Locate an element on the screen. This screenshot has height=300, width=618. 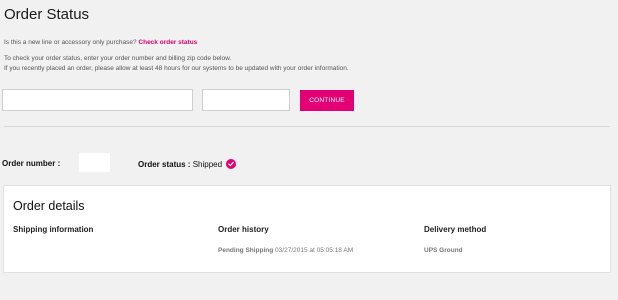
check-circle-icon is located at coordinates (231, 164).